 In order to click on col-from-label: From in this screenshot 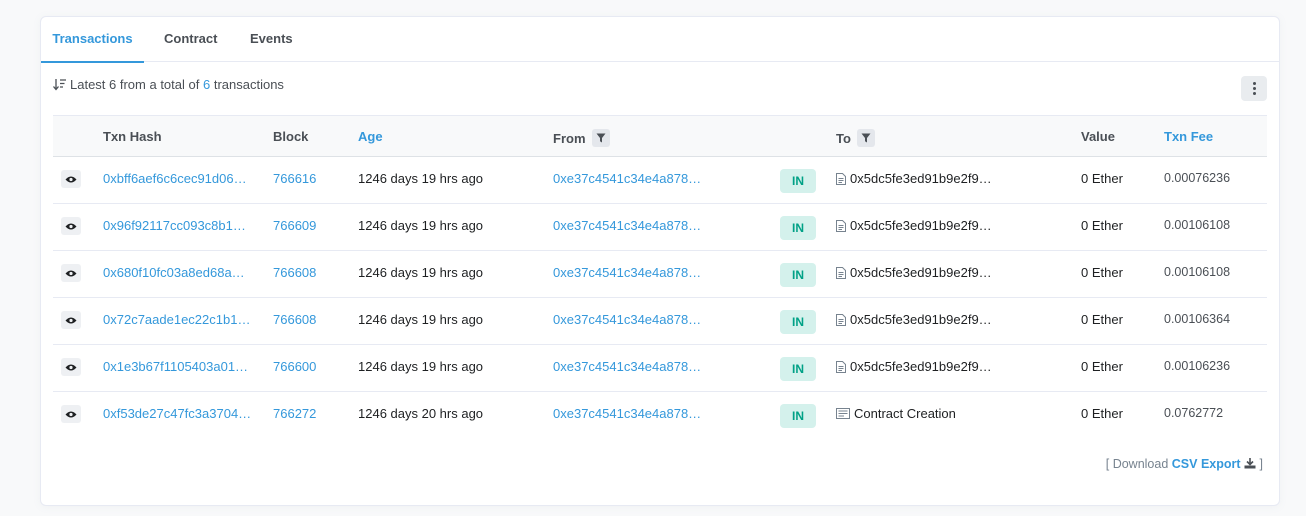, I will do `click(569, 138)`.